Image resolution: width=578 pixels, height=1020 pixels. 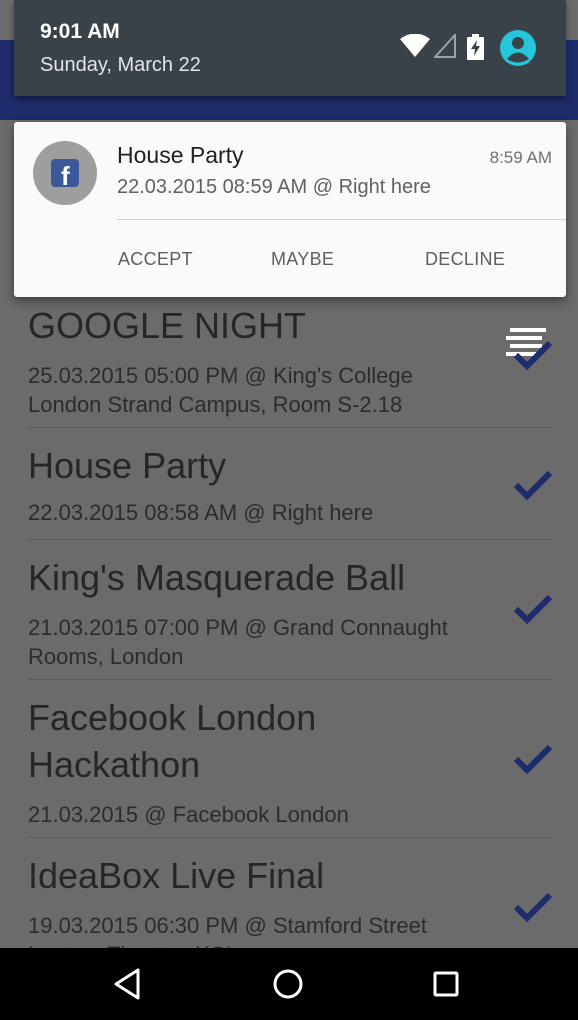 What do you see at coordinates (127, 465) in the screenshot?
I see `event-title: House Party` at bounding box center [127, 465].